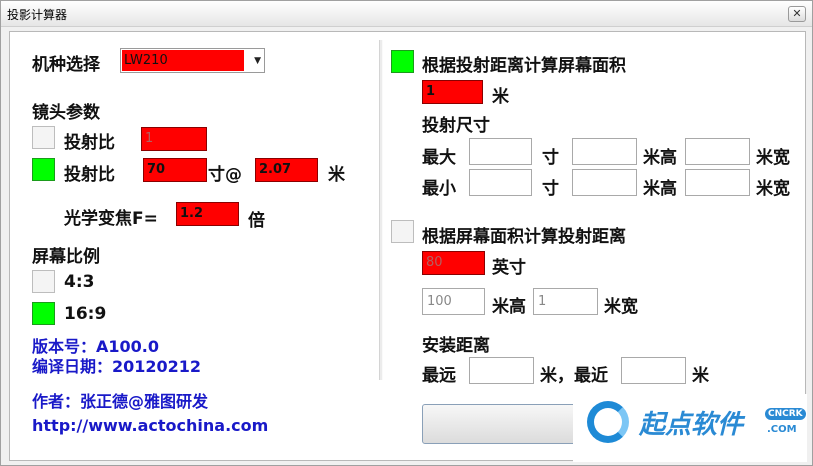 This screenshot has width=813, height=466. Describe the element at coordinates (700, 376) in the screenshot. I see `nearest-unit: 米` at that location.